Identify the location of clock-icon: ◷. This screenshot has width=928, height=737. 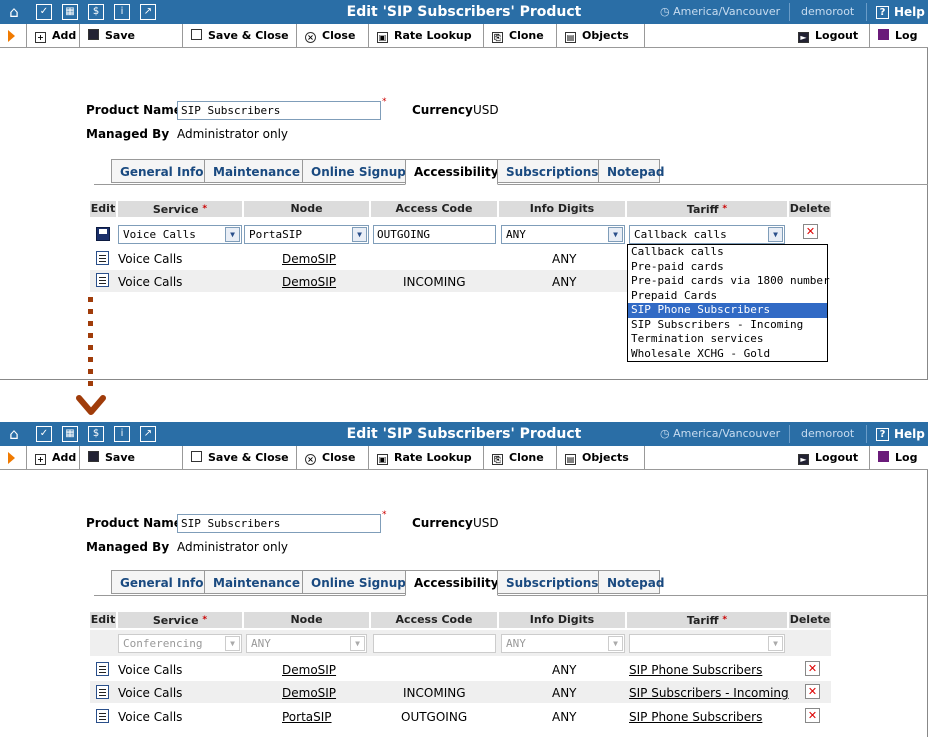
(667, 433).